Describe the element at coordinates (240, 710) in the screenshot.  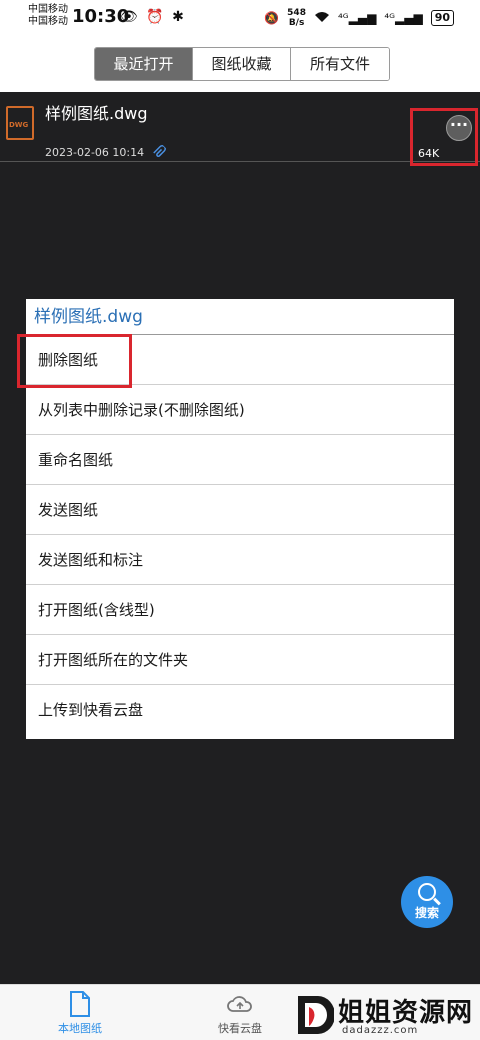
I see `menu-item-upload-cloud: 上传到快看云盘` at that location.